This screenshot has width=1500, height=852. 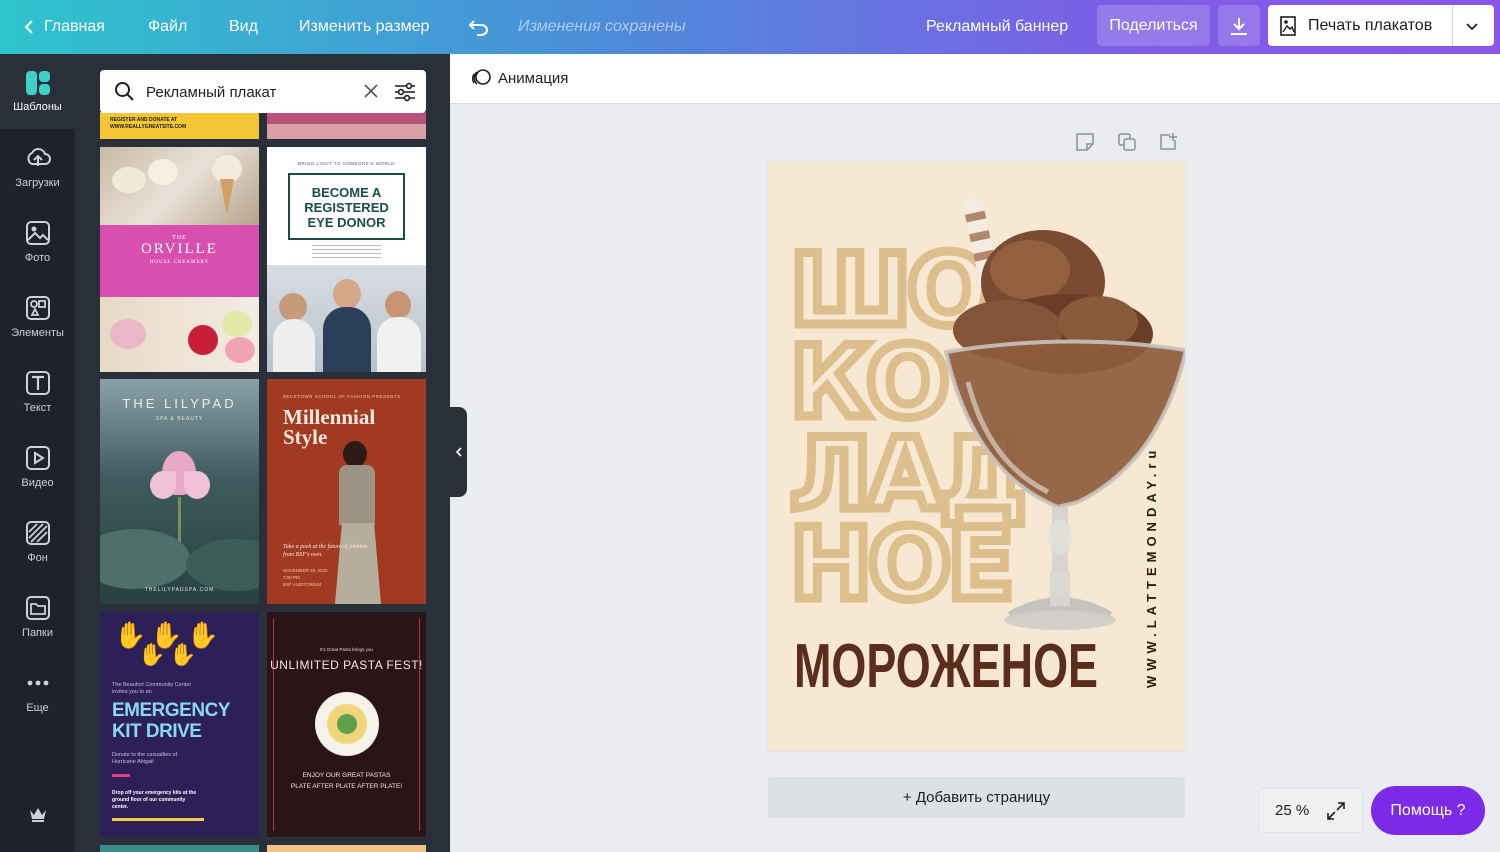 I want to click on zoom-level: 25 %, so click(x=1292, y=810).